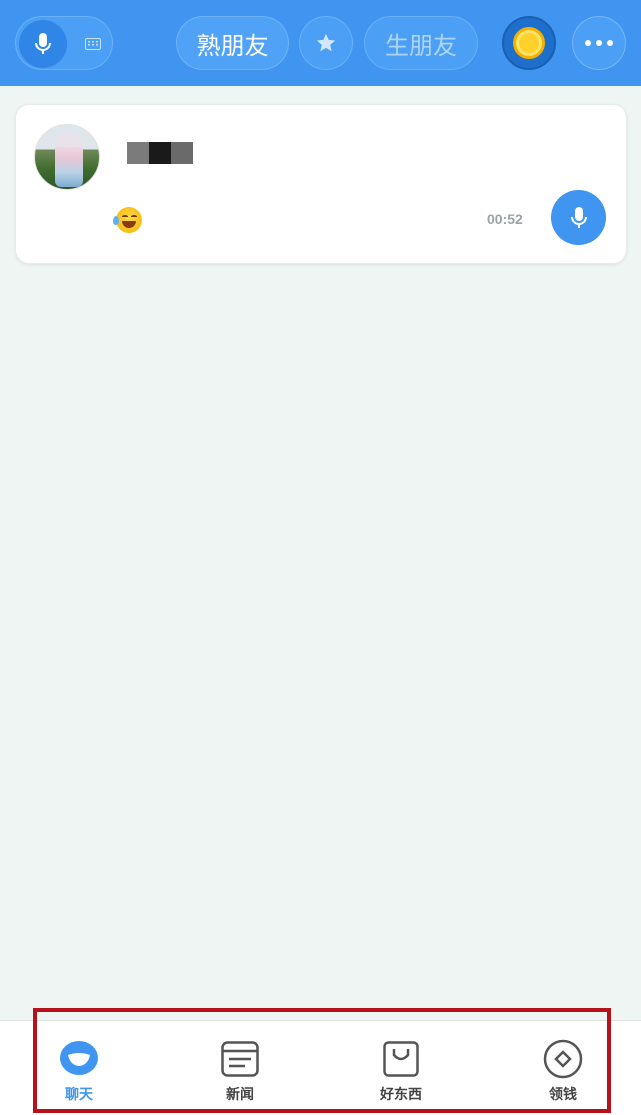 This screenshot has height=1115, width=641. I want to click on top-bar: 熟朋友 生朋友, so click(320, 43).